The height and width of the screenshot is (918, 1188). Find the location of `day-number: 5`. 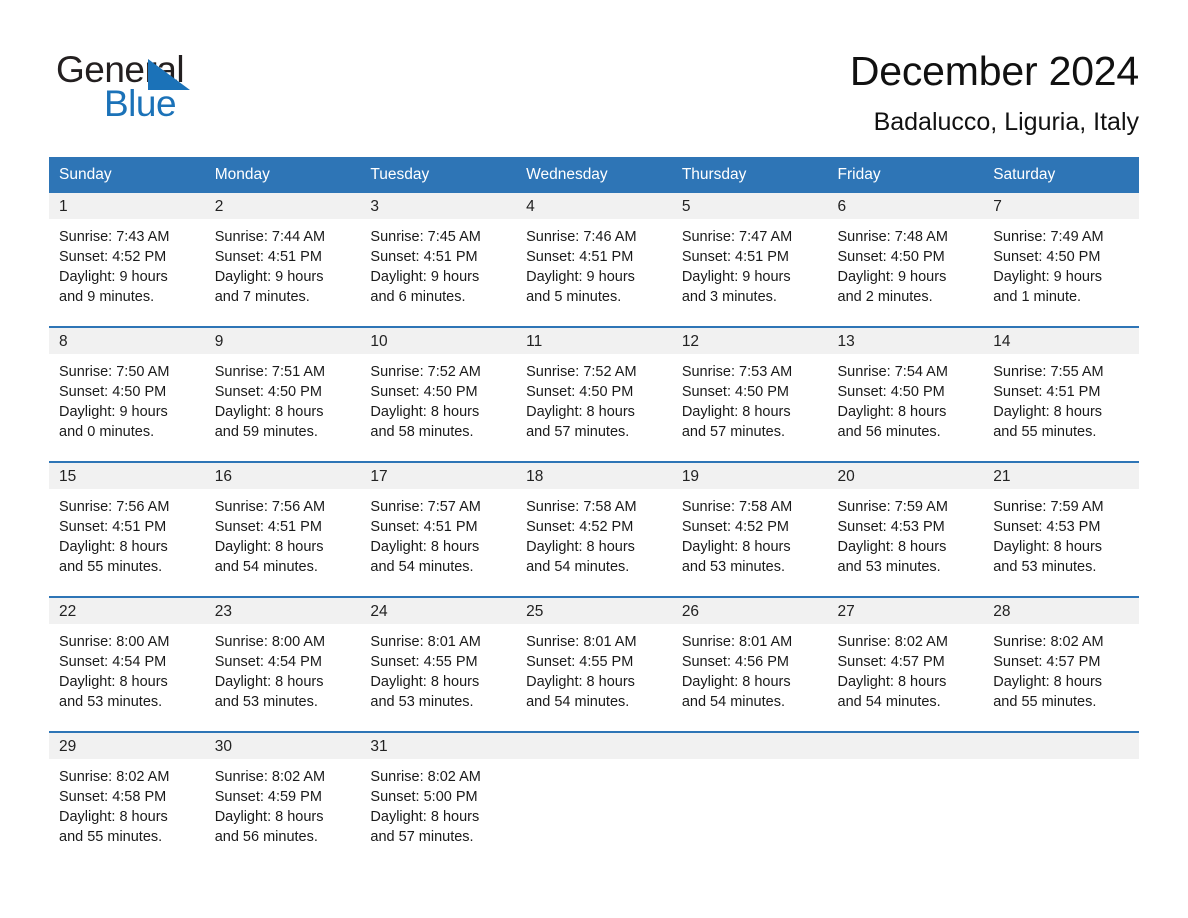

day-number: 5 is located at coordinates (749, 206).